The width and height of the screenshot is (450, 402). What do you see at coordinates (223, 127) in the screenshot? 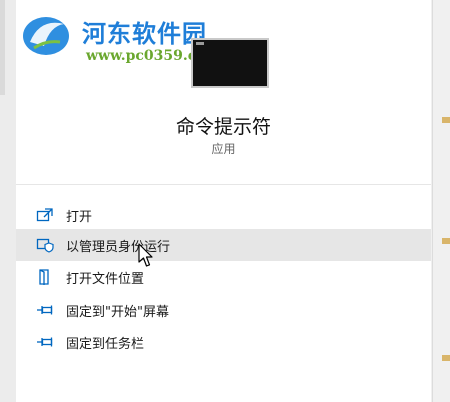
I see `app-name: 命令提示符` at bounding box center [223, 127].